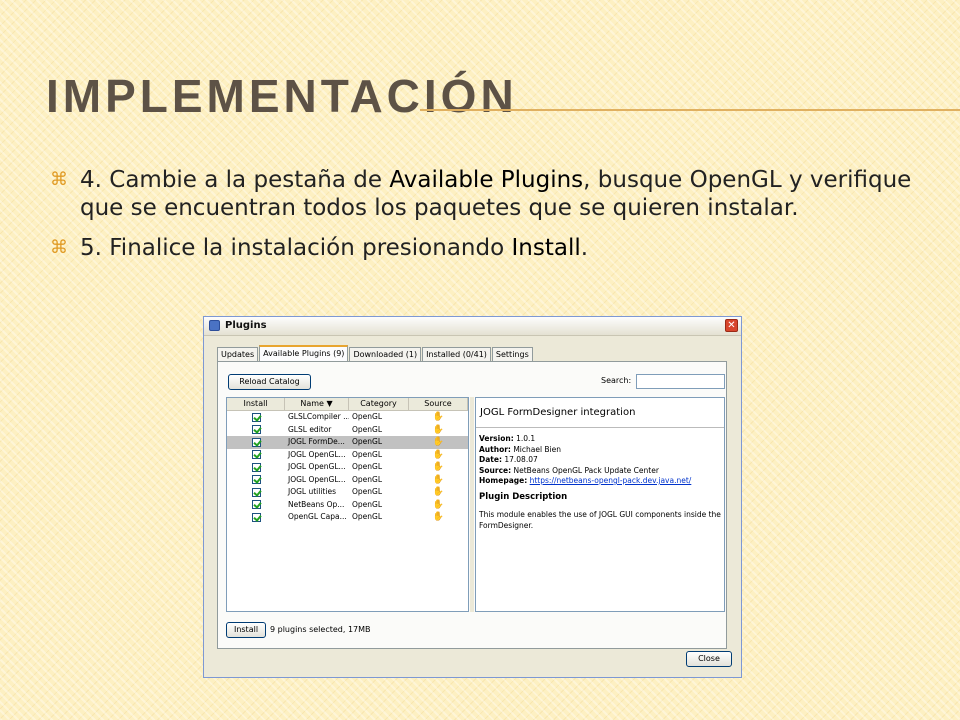 The image size is (960, 720). What do you see at coordinates (523, 496) in the screenshot?
I see `description-heading: Plugin Description` at bounding box center [523, 496].